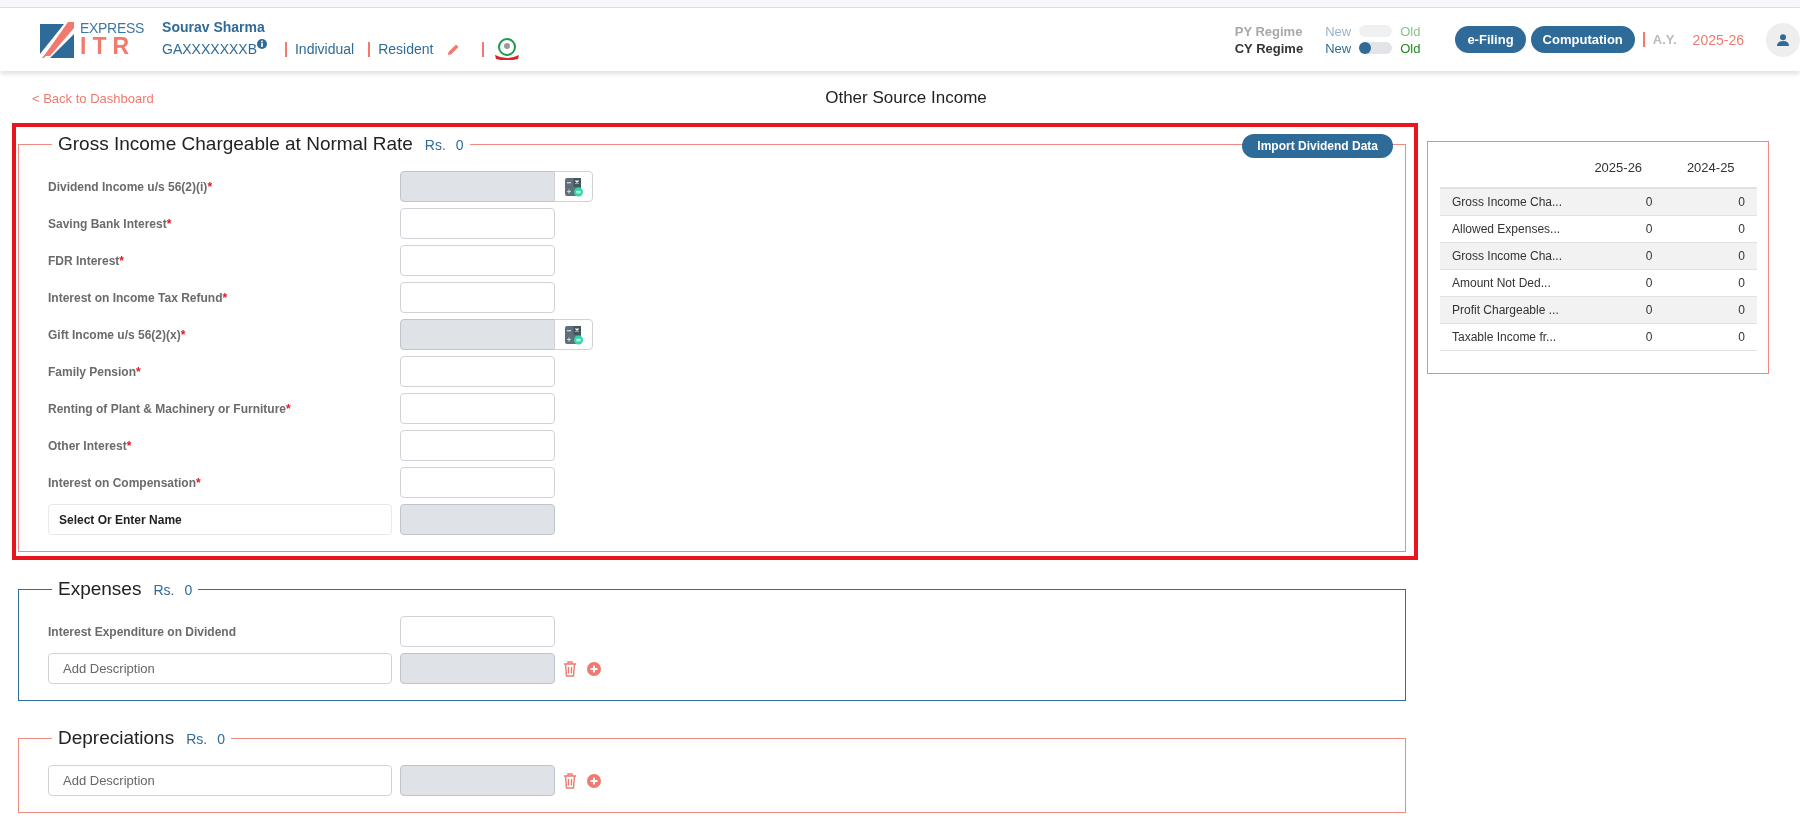  What do you see at coordinates (1317, 146) in the screenshot?
I see `import-button: Import Dividend Data` at bounding box center [1317, 146].